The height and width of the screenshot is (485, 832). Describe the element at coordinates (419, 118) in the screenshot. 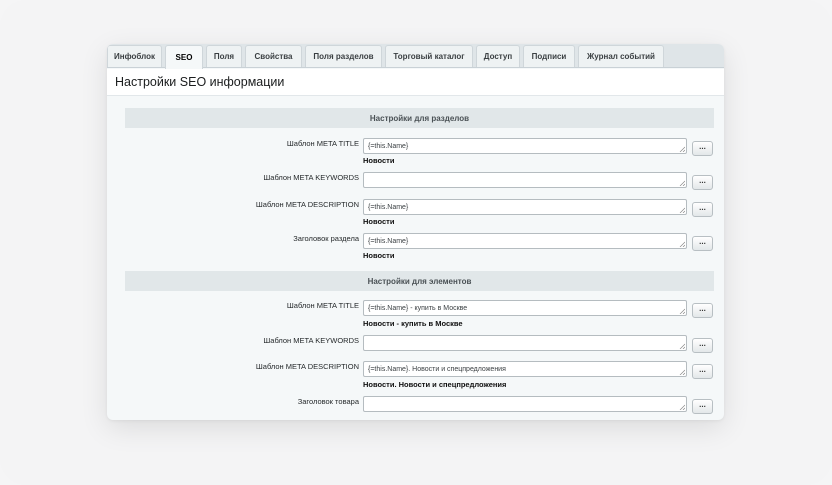

I see `section-header-sections: Настройки для разделов` at that location.